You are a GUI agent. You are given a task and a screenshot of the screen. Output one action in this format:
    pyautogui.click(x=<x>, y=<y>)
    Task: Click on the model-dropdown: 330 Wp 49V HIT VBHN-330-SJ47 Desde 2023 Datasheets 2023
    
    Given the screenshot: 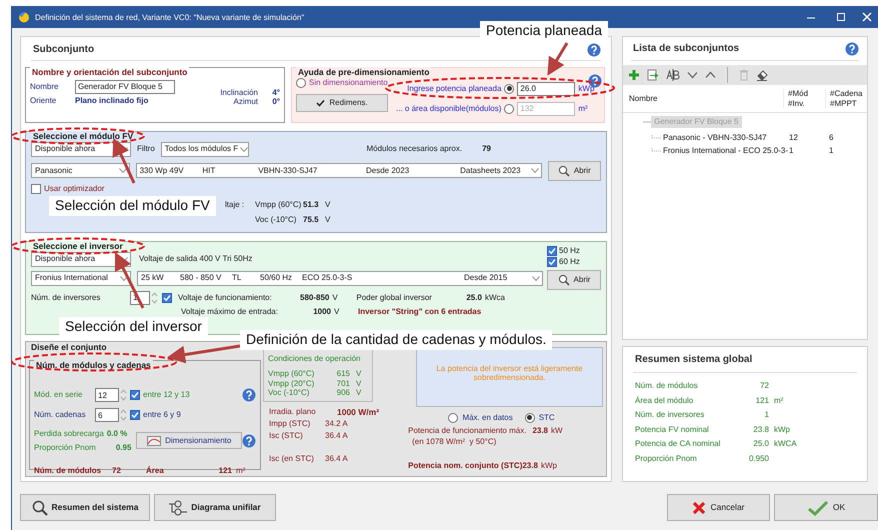 What is the action you would take?
    pyautogui.click(x=339, y=170)
    